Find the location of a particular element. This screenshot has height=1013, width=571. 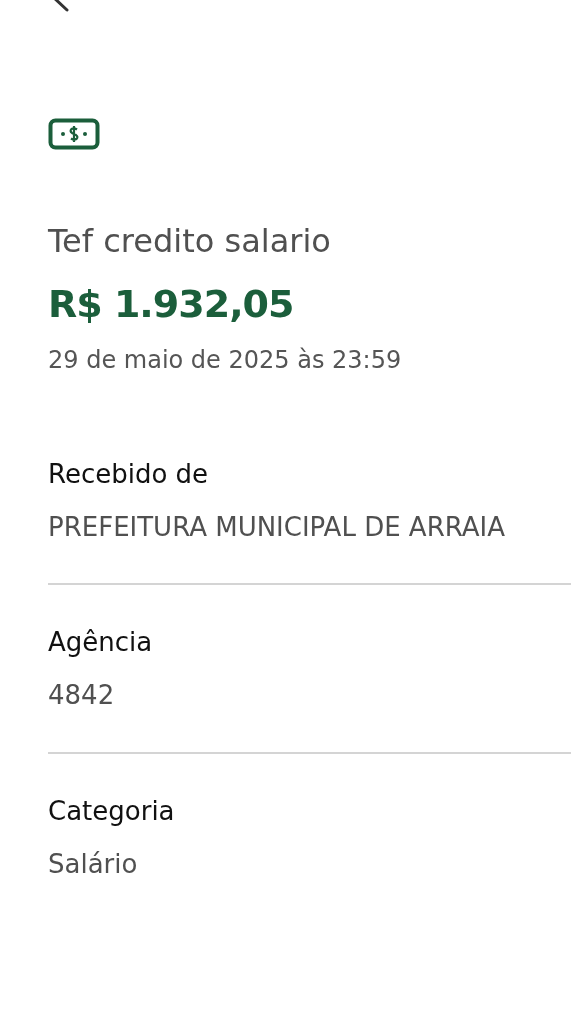

banknote-icon is located at coordinates (74, 134).